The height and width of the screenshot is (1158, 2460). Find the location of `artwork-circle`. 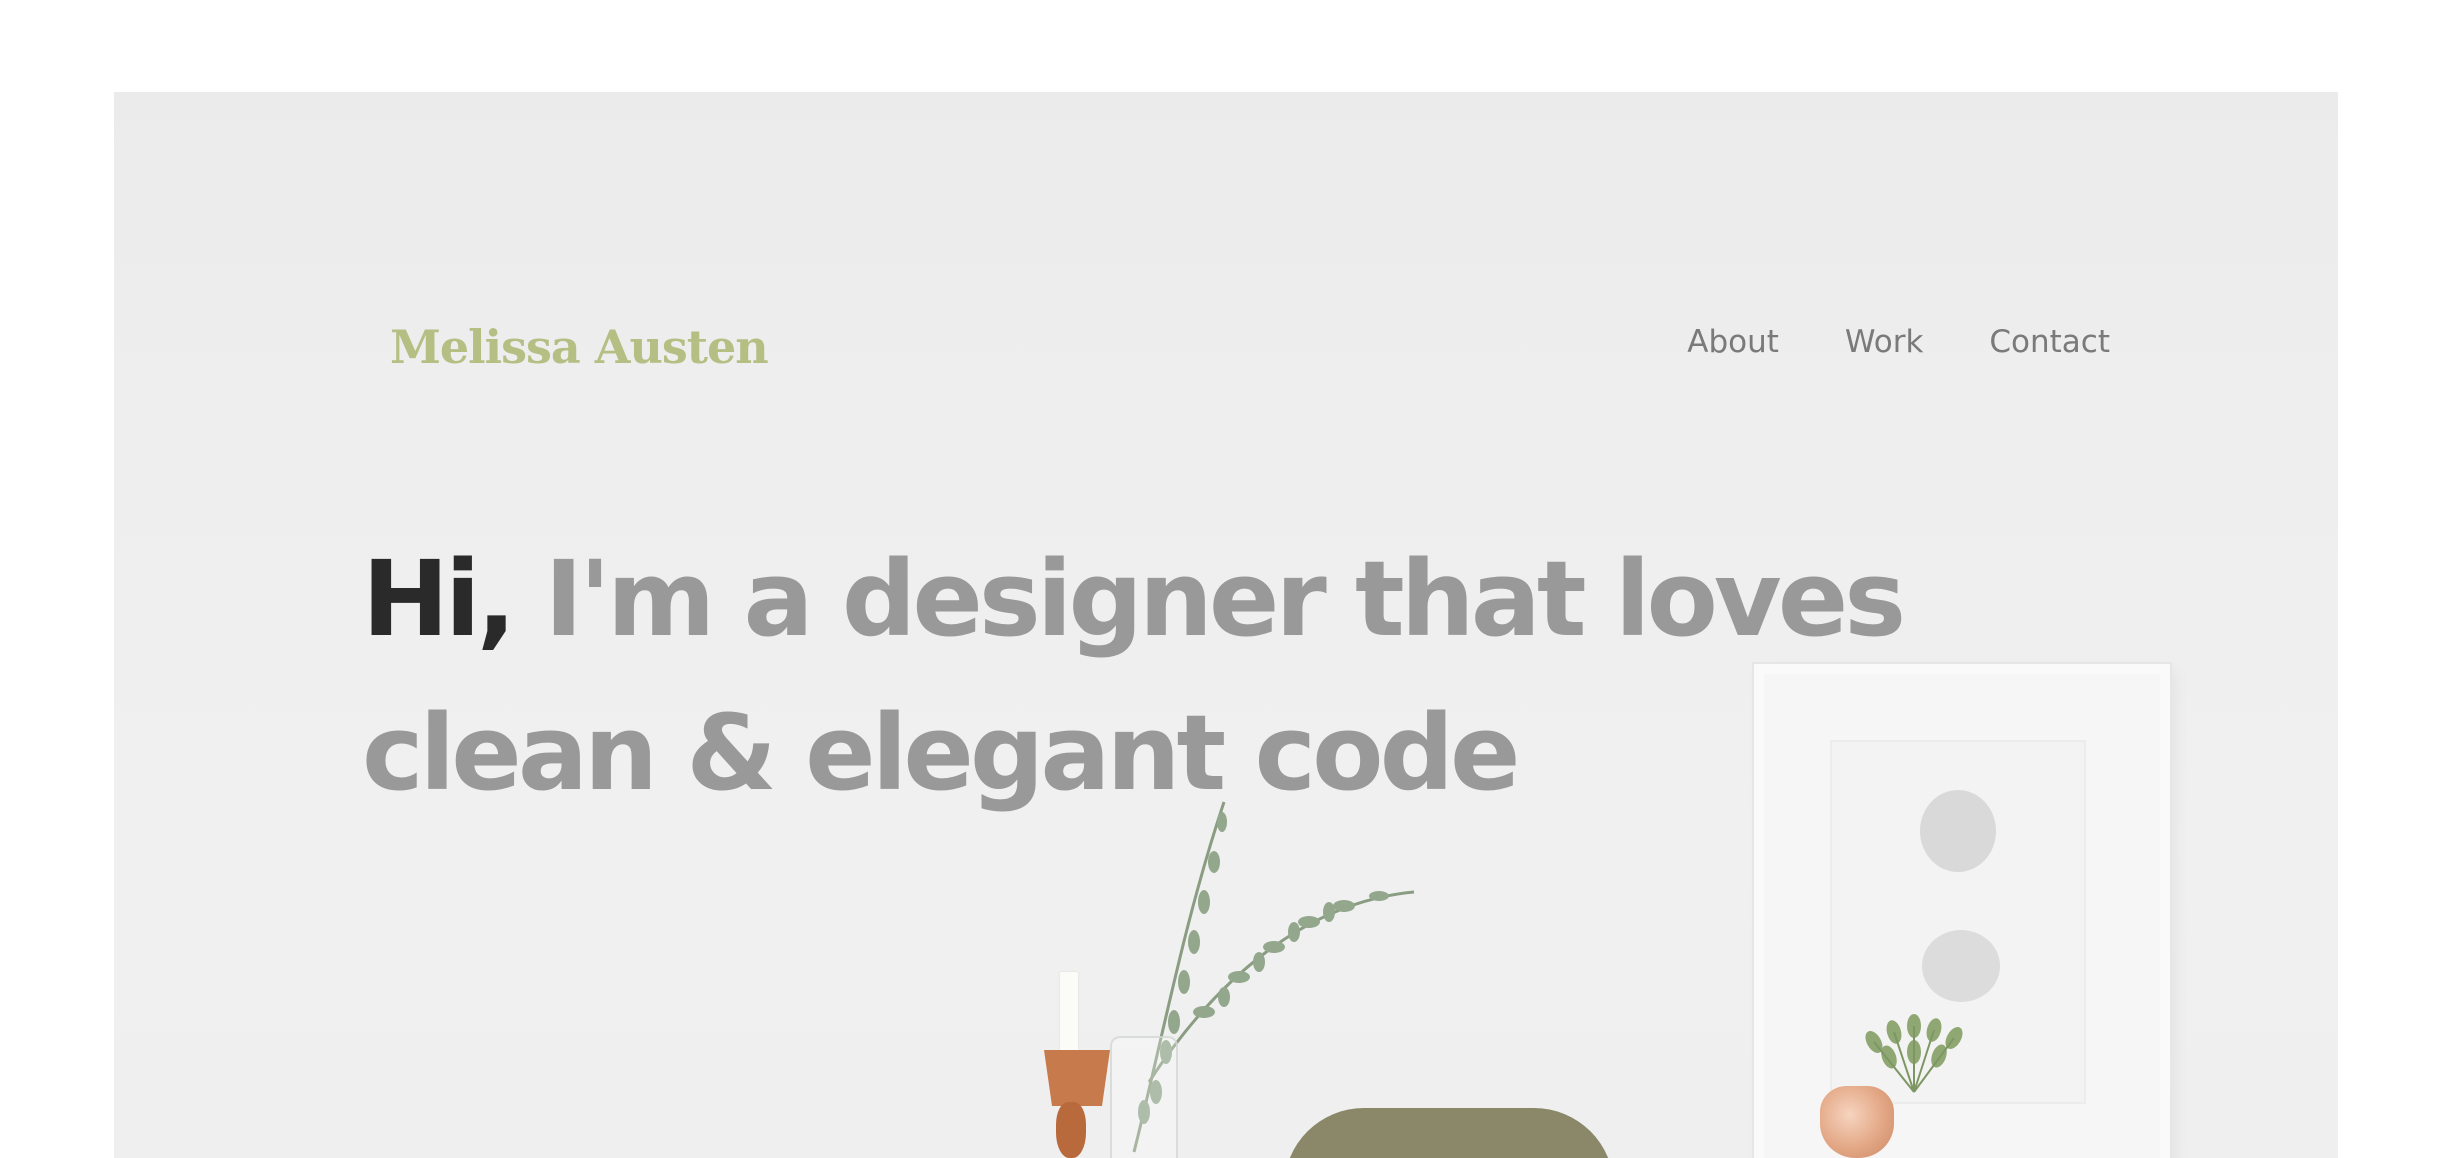

artwork-circle is located at coordinates (1961, 966).